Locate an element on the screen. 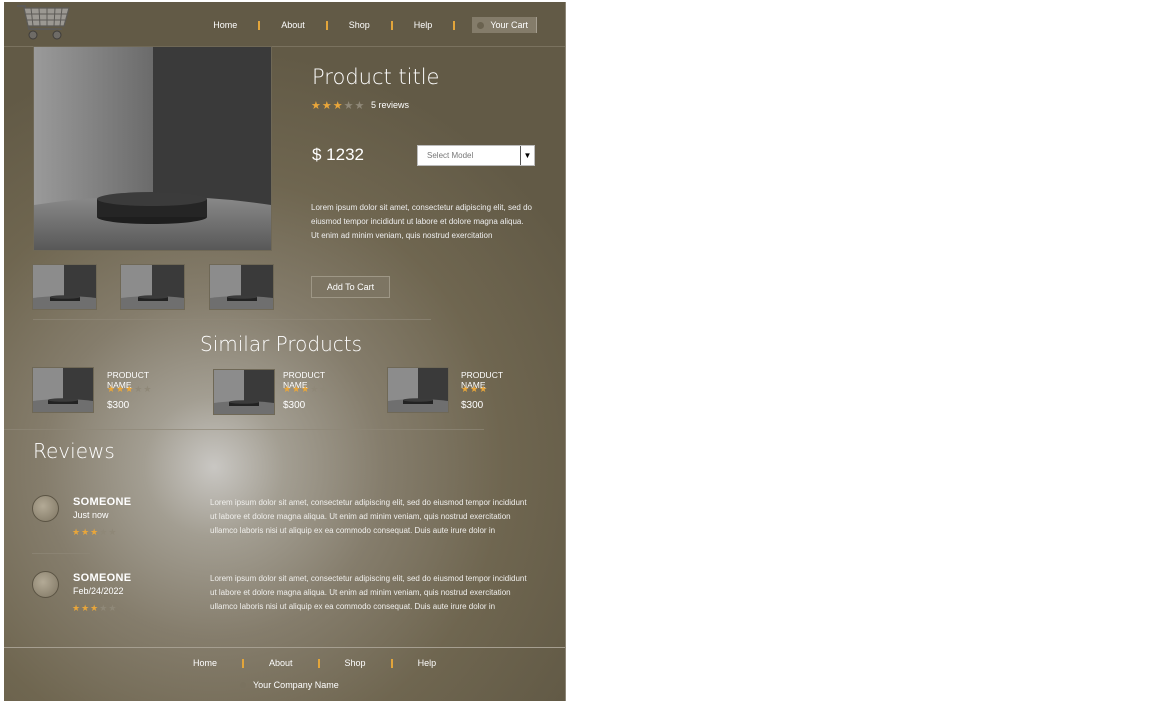  your-cart-button: Your Cart is located at coordinates (504, 25).